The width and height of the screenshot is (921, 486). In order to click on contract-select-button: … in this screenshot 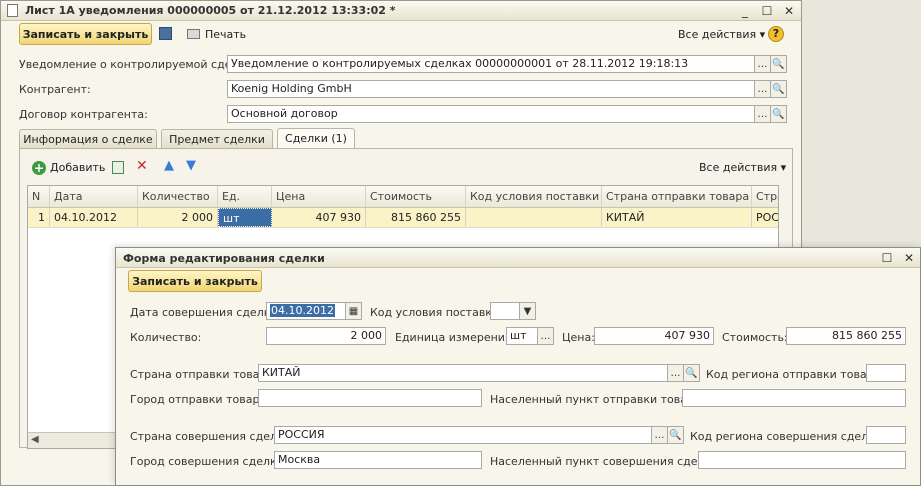, I will do `click(763, 114)`.